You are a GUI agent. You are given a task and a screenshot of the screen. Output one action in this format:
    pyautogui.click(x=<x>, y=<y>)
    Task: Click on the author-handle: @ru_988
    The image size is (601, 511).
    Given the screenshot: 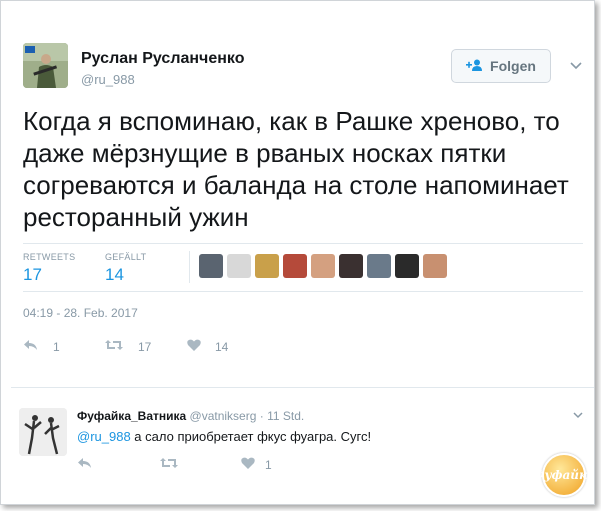 What is the action you would take?
    pyautogui.click(x=108, y=79)
    